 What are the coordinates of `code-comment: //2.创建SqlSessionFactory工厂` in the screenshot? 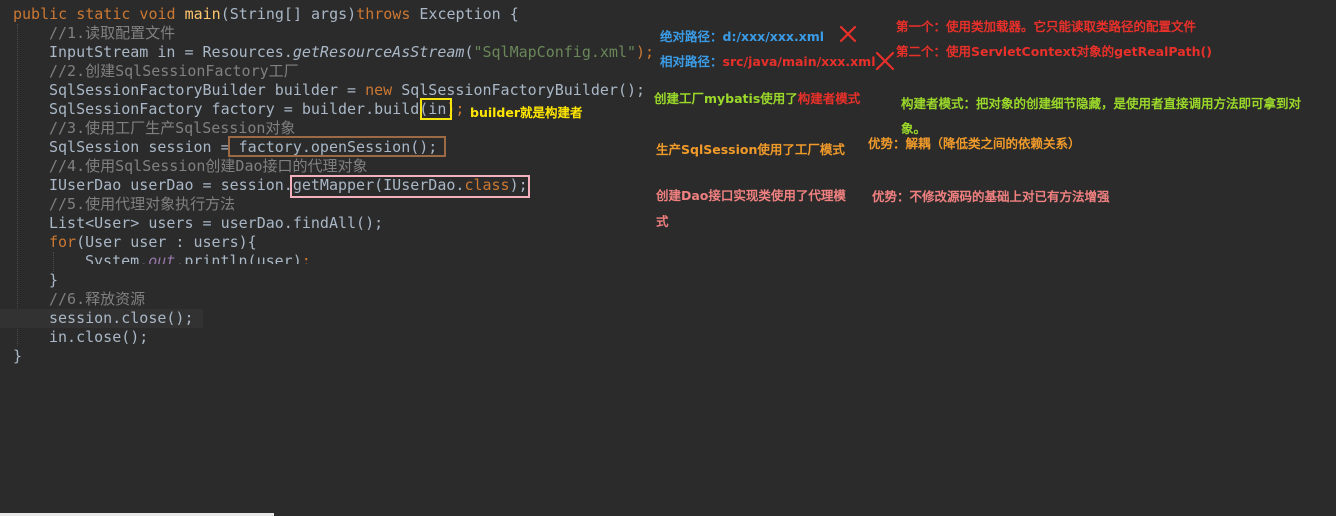 It's located at (174, 71).